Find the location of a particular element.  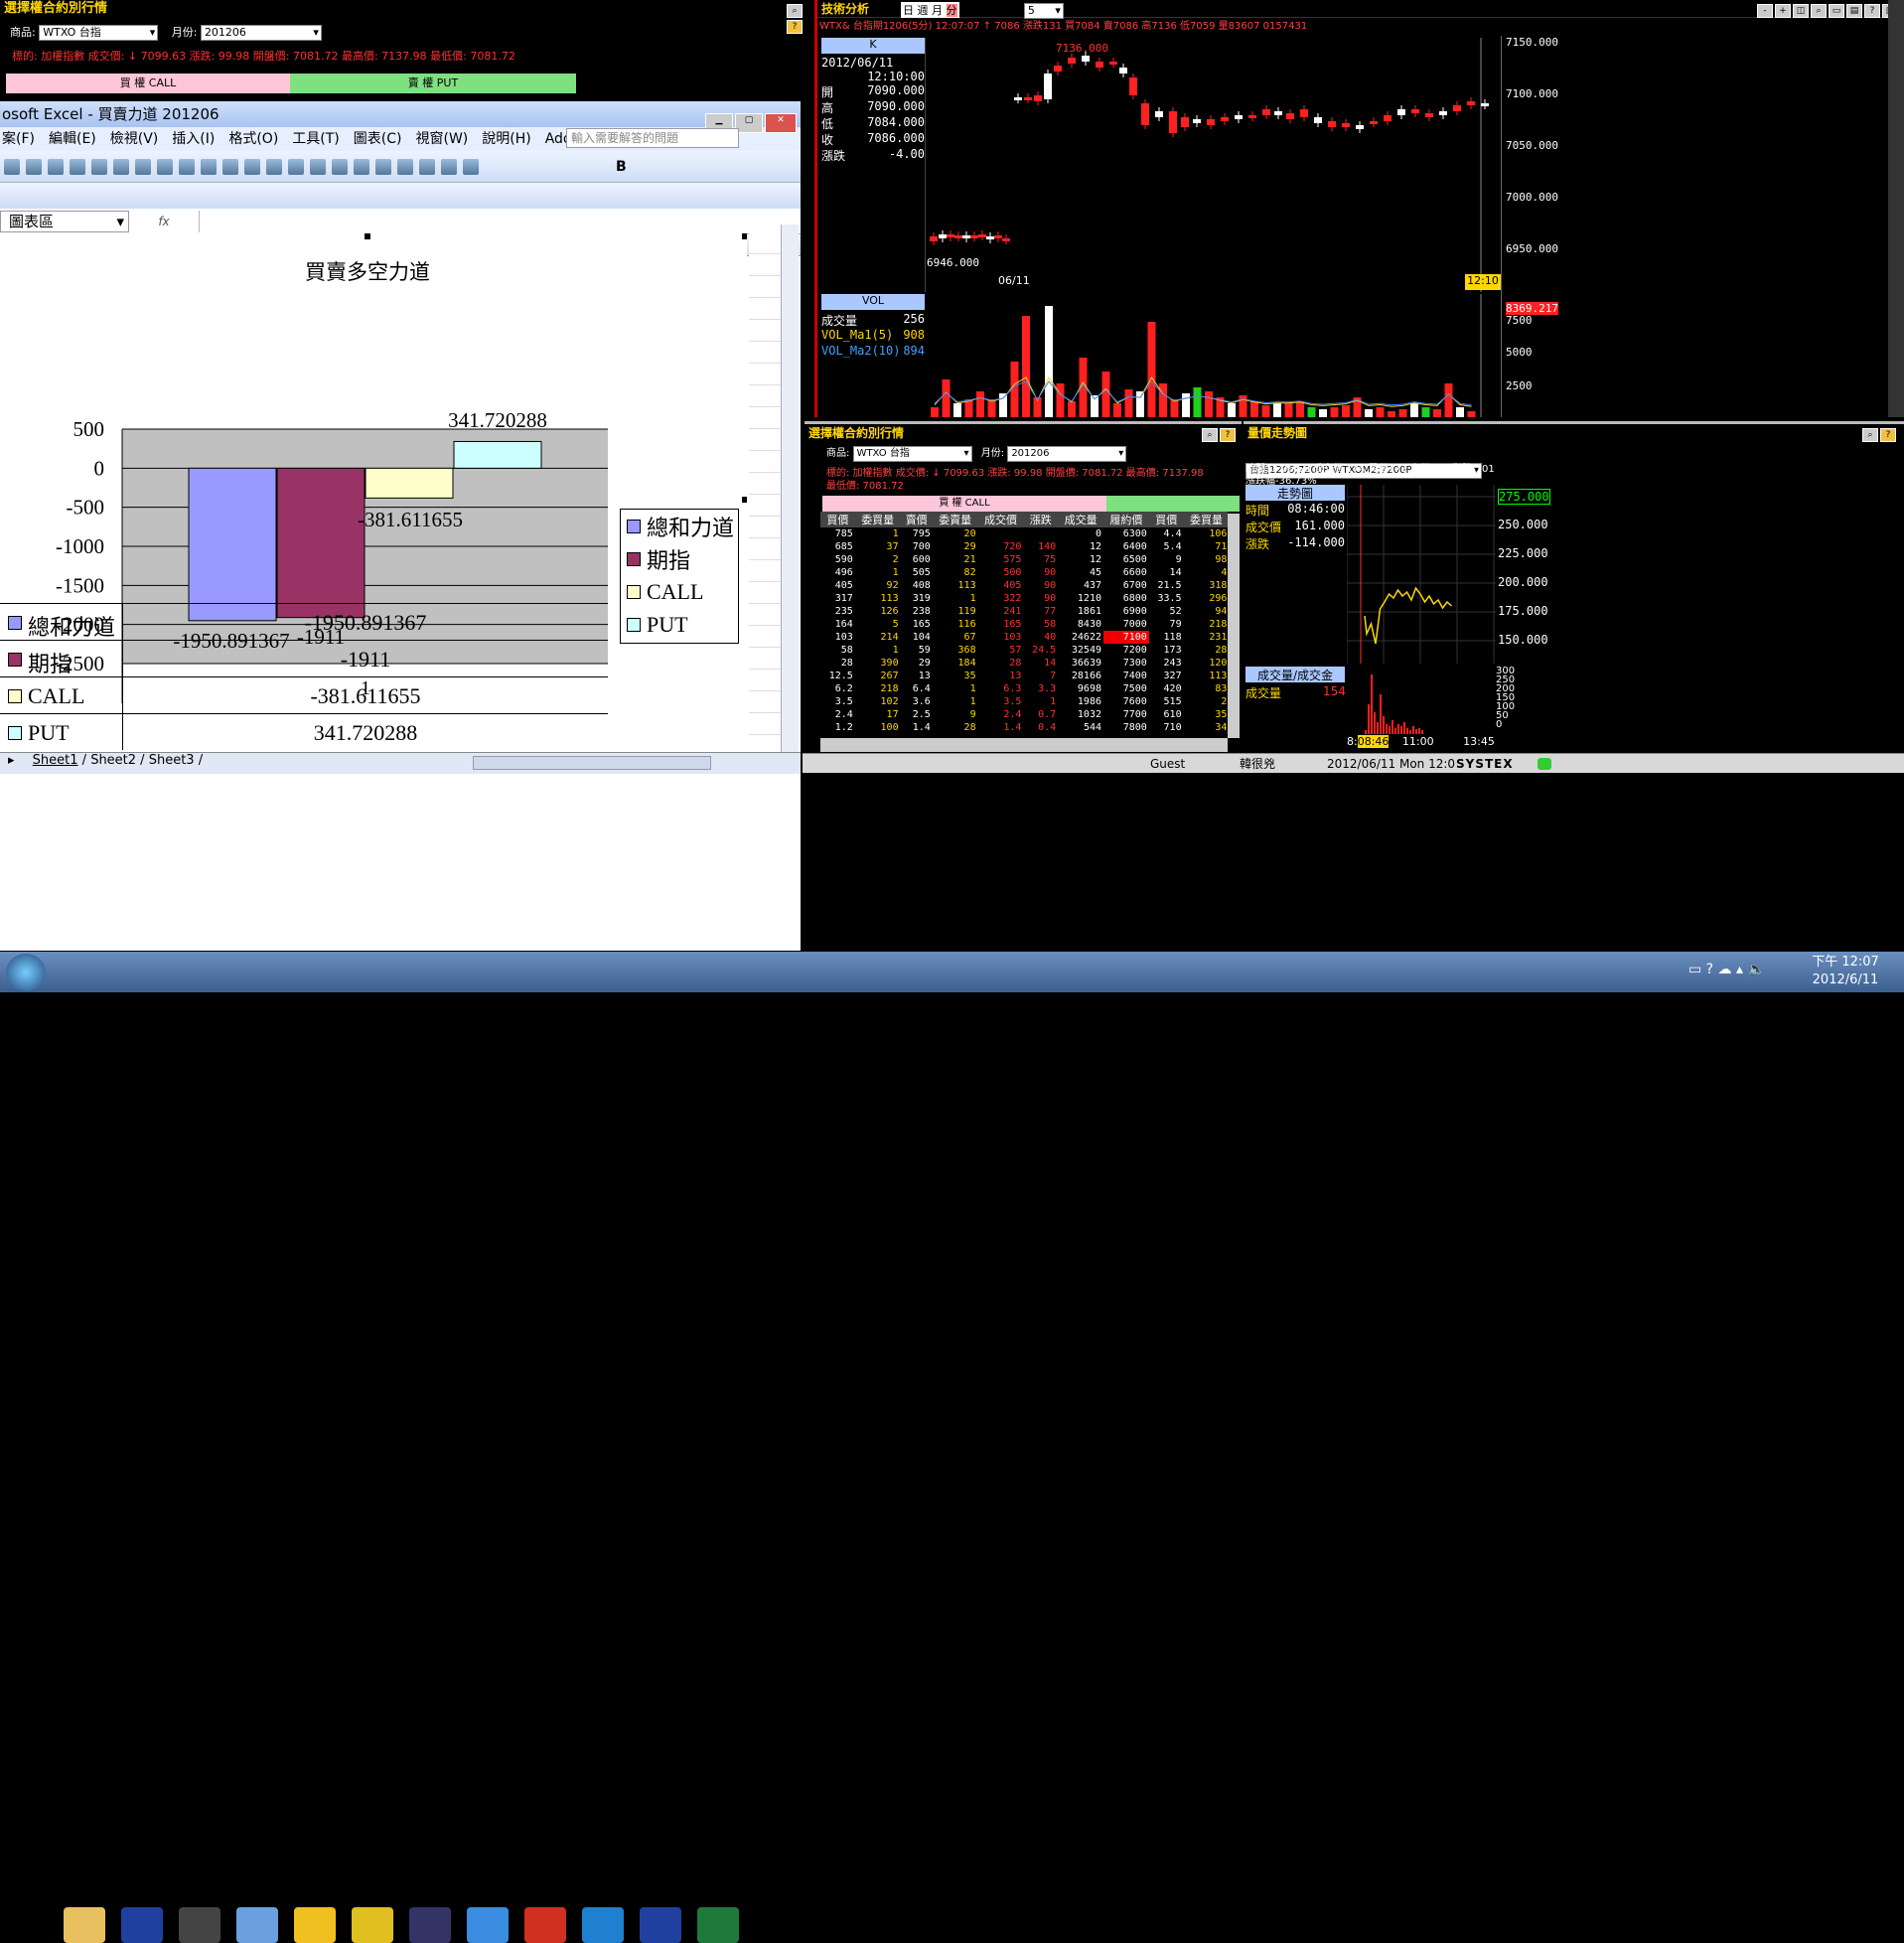

red-app-taskbar-icon is located at coordinates (545, 1925).